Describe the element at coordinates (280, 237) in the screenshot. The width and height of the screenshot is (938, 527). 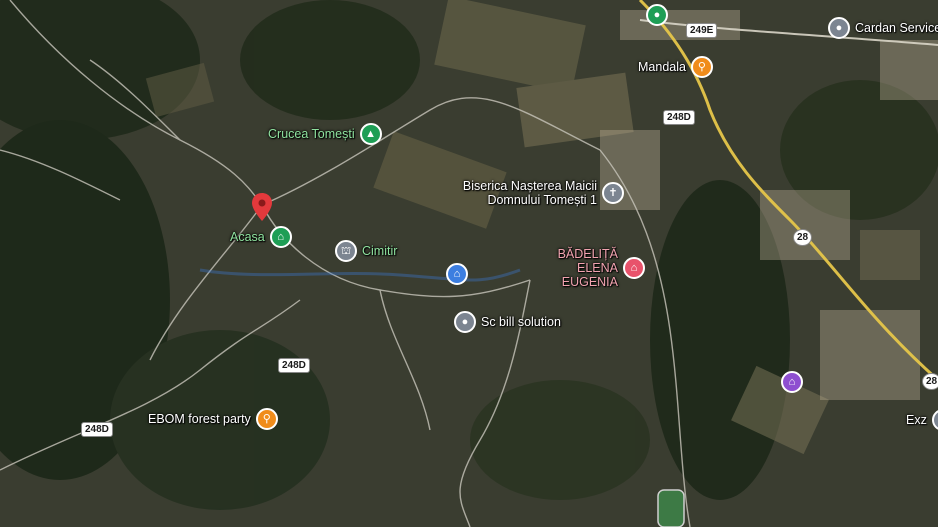
I see `picnic-icon: ⌂` at that location.